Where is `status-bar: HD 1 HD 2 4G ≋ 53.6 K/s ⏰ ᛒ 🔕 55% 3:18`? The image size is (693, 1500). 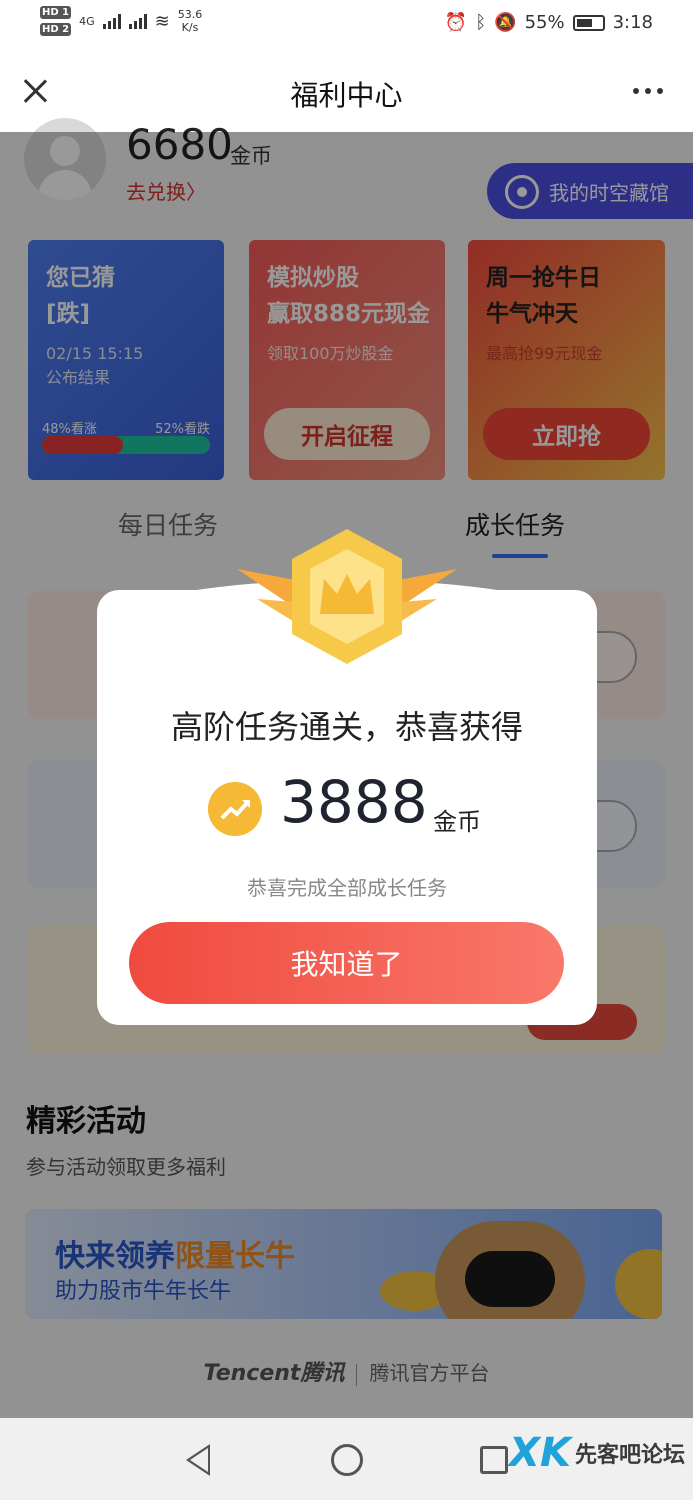 status-bar: HD 1 HD 2 4G ≋ 53.6 K/s ⏰ ᛒ 🔕 55% 3:18 is located at coordinates (346, 24).